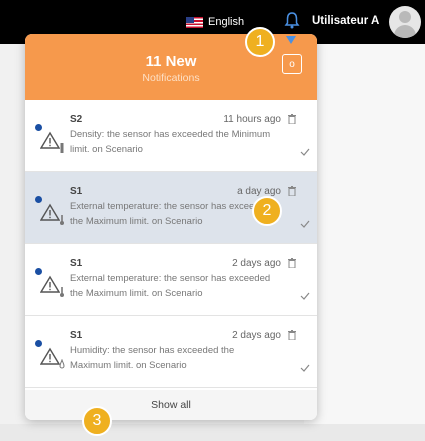 This screenshot has height=441, width=425. What do you see at coordinates (194, 22) in the screenshot?
I see `flag-icon` at bounding box center [194, 22].